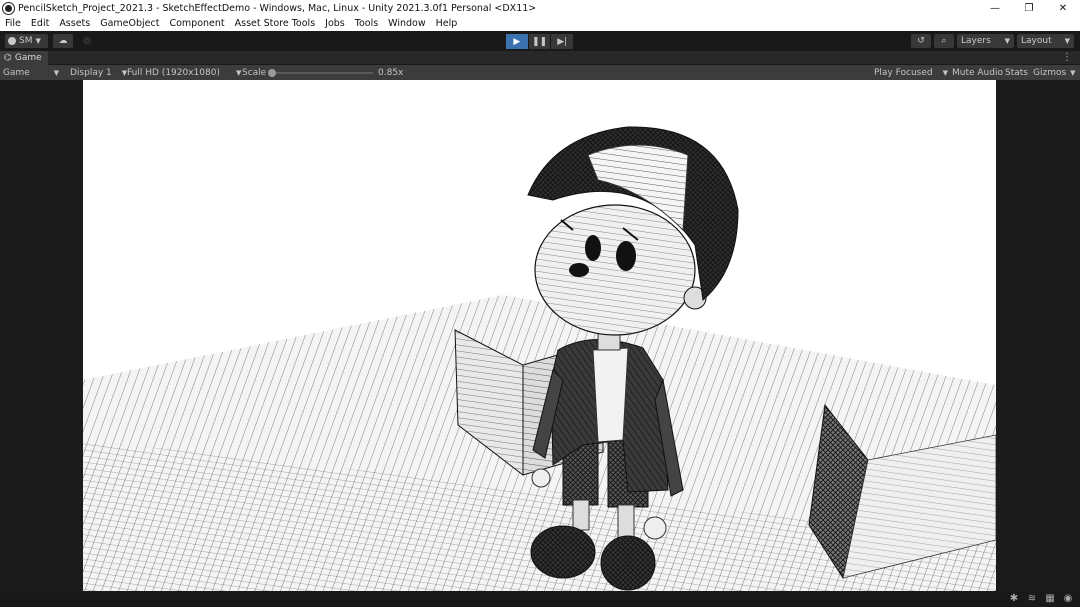  Describe the element at coordinates (1063, 8) in the screenshot. I see `close-button: ✕` at that location.